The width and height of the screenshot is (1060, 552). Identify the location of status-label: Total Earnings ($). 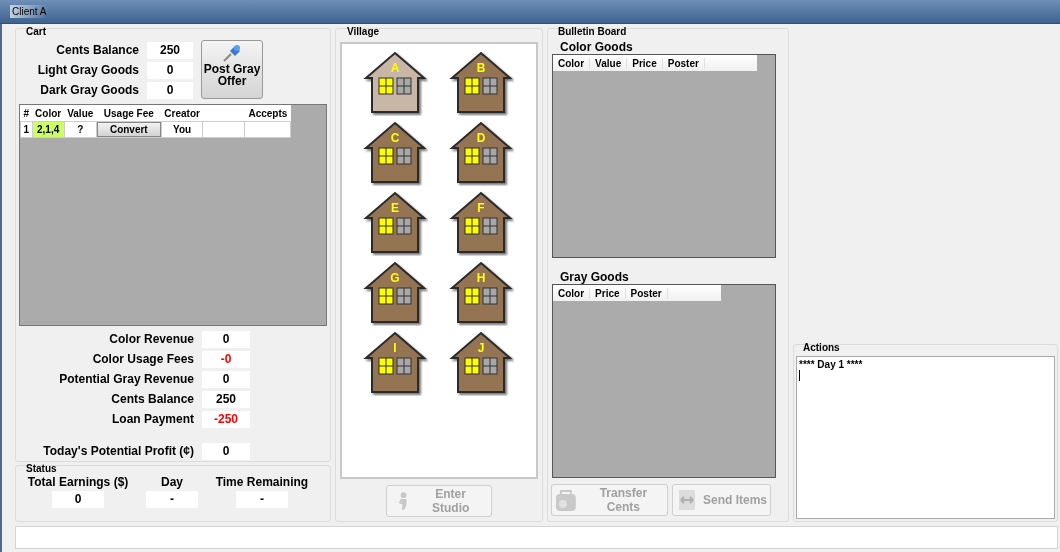
(78, 482).